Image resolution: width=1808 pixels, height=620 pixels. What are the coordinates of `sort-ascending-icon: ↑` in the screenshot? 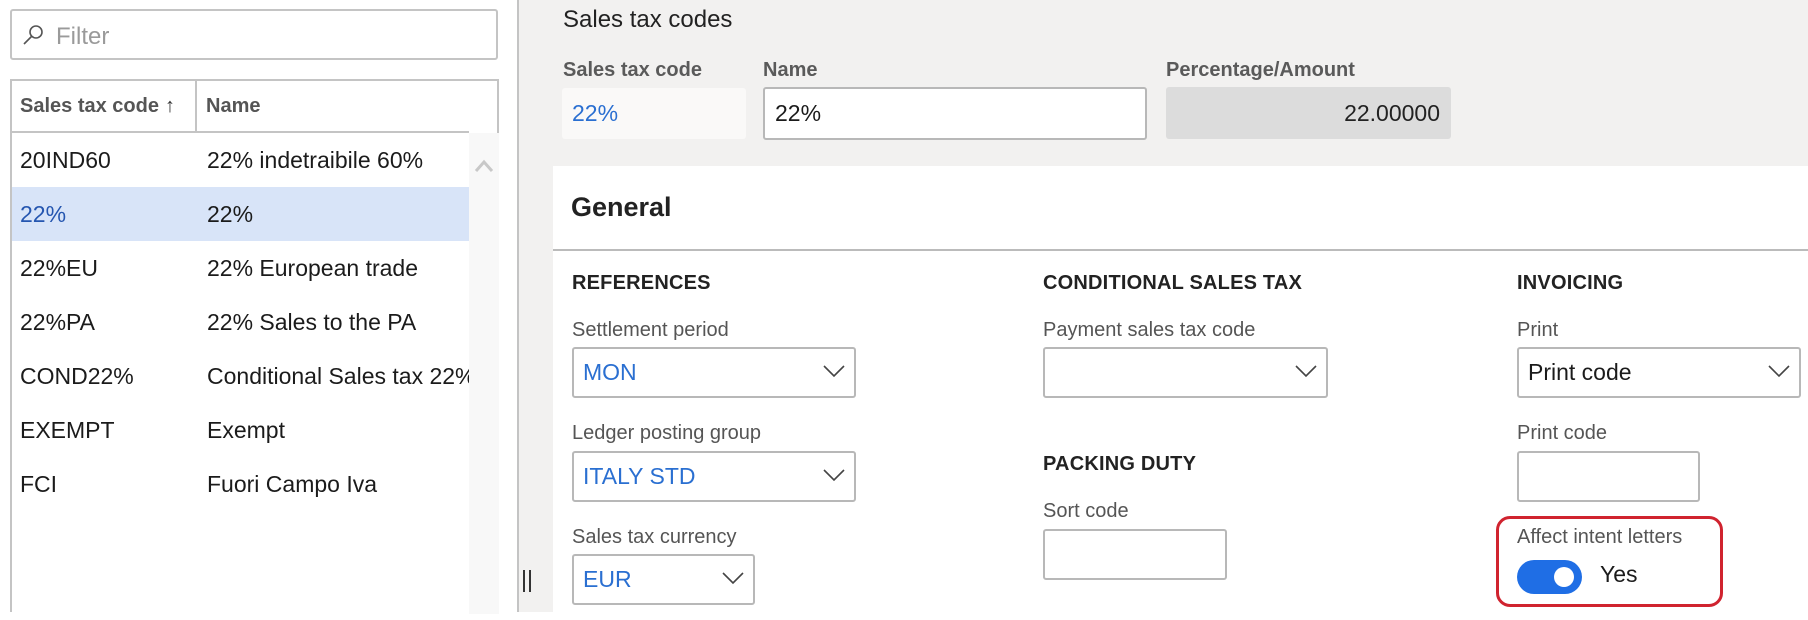 It's located at (169, 106).